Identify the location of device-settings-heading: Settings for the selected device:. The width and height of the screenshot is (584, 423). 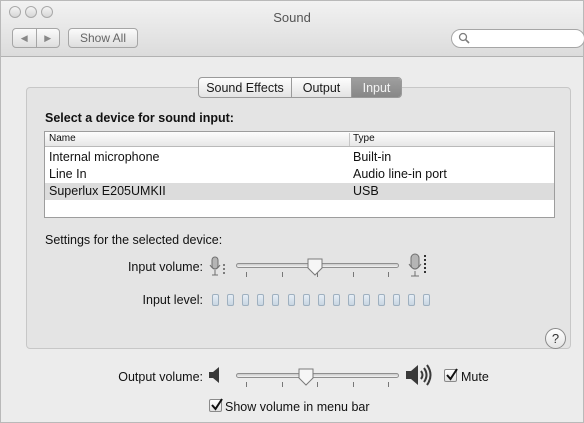
(134, 240).